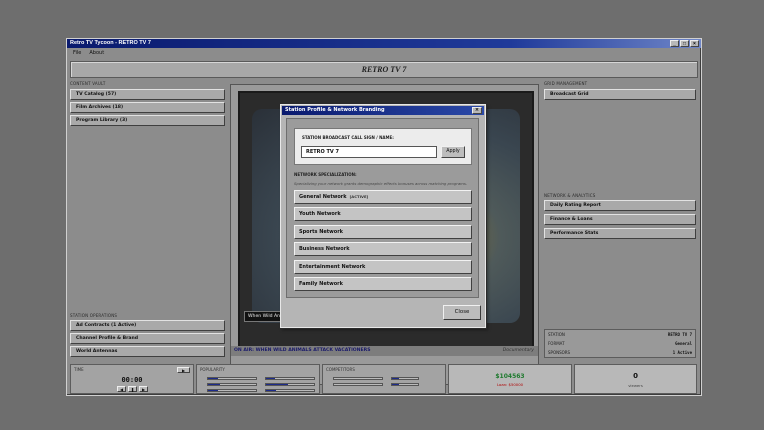 Image resolution: width=764 pixels, height=430 pixels. What do you see at coordinates (147, 325) in the screenshot?
I see `ad-contracts-button: Ad Contracts (1 Active)` at bounding box center [147, 325].